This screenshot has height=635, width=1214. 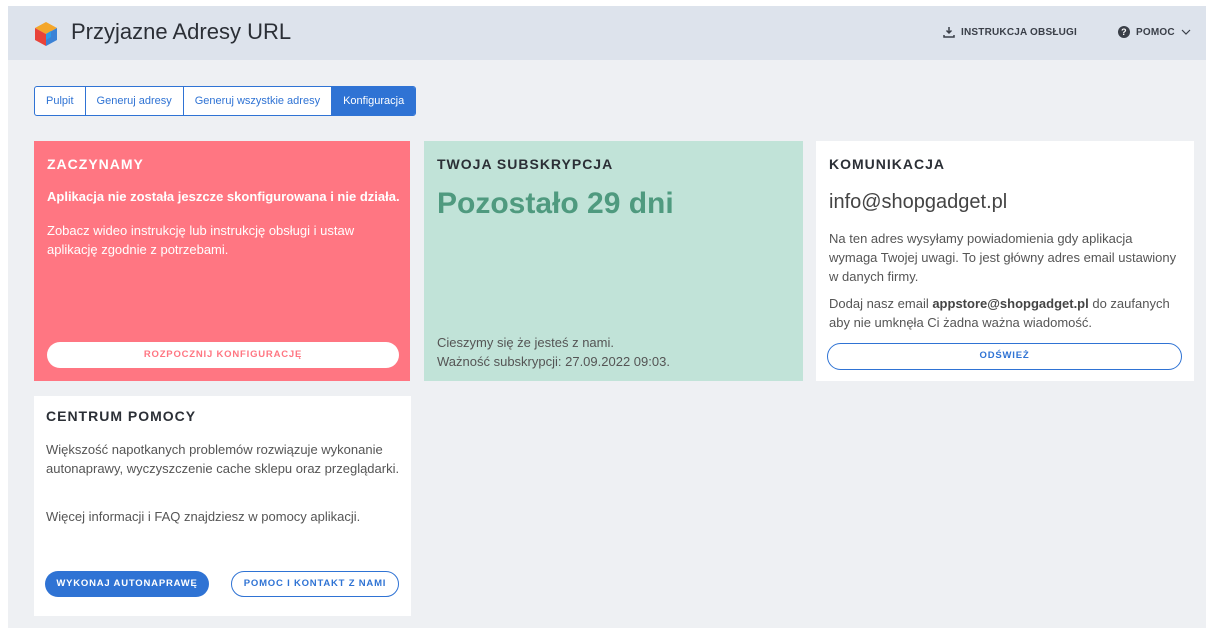 What do you see at coordinates (223, 355) in the screenshot?
I see `start-configuration-button: ROZPOCZNIJ KONFIGURACJĘ` at bounding box center [223, 355].